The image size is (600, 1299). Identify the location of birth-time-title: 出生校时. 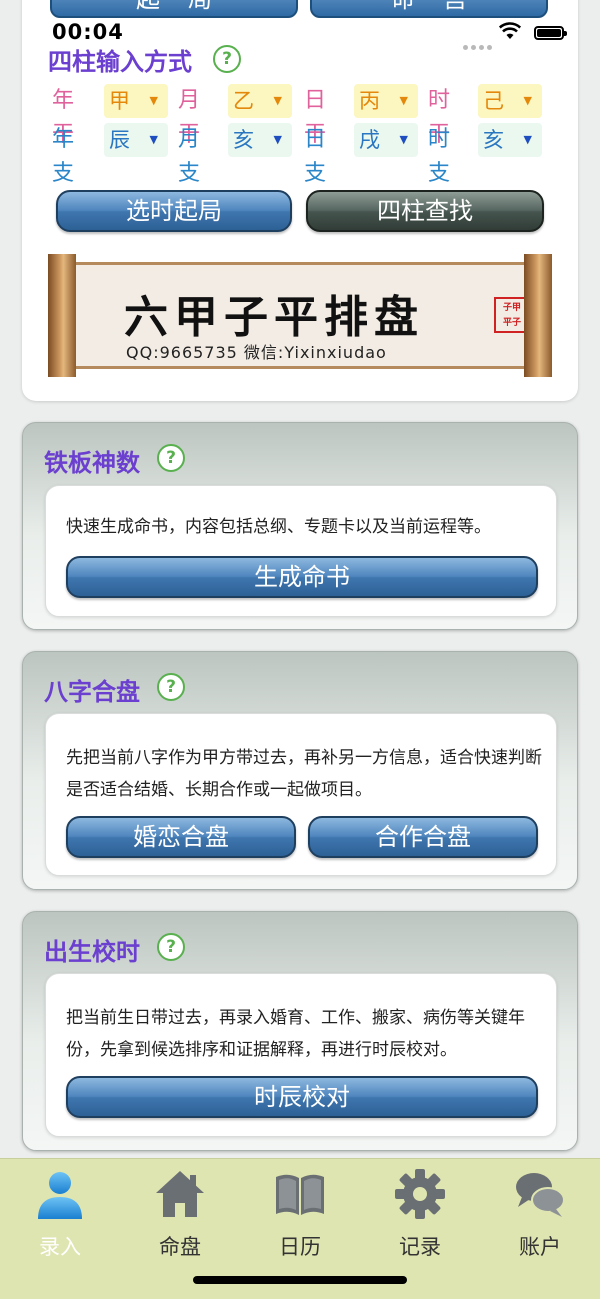
(92, 952).